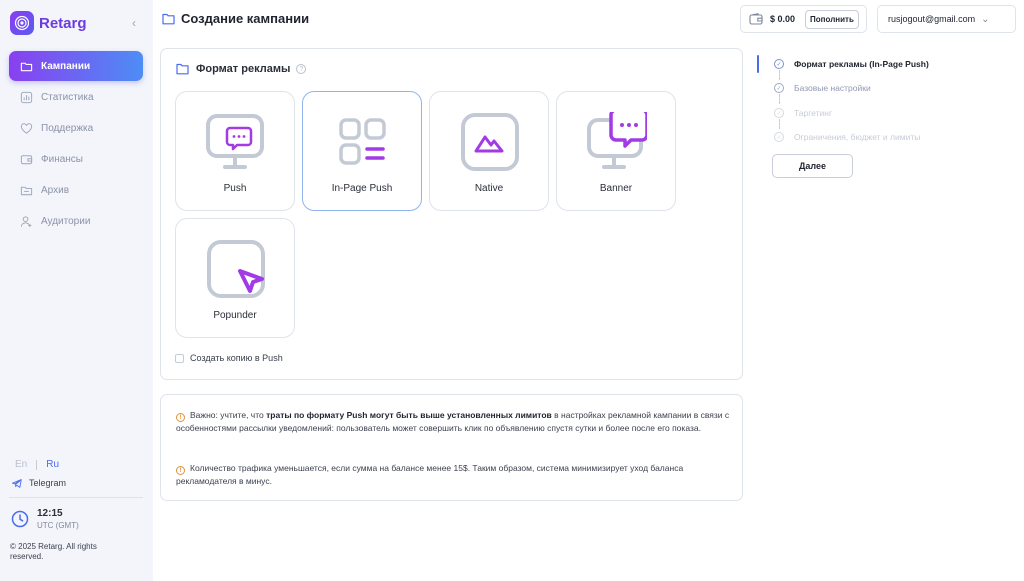  I want to click on format-card-label: In-Page Push, so click(362, 188).